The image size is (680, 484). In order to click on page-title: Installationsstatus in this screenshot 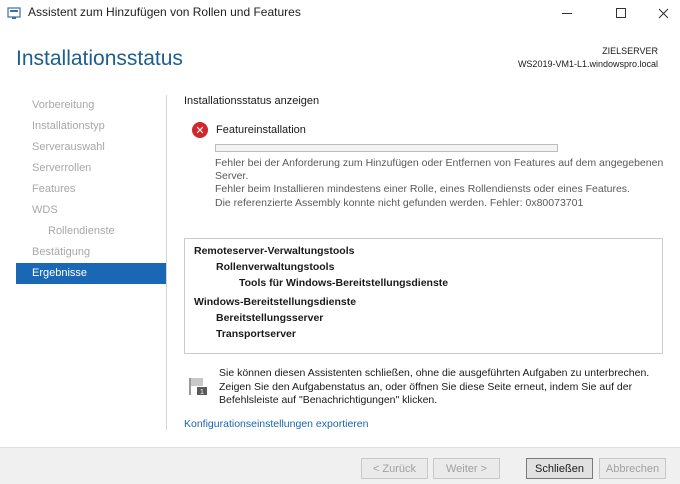, I will do `click(99, 58)`.